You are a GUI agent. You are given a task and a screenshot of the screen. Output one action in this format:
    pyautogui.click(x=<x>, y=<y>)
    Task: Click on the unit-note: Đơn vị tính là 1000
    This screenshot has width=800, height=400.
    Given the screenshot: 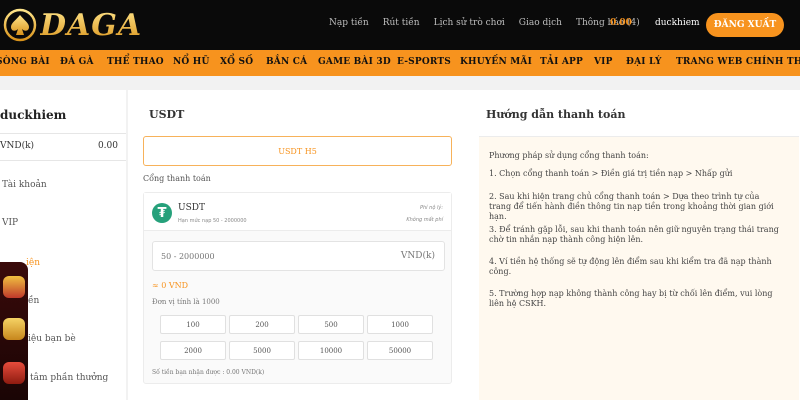 What is the action you would take?
    pyautogui.click(x=186, y=302)
    